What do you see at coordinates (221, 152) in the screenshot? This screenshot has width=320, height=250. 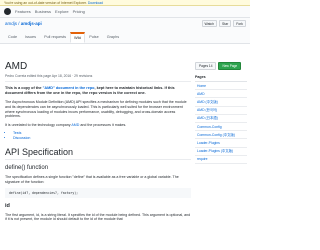 I see `sidebar-page-loader-plugins-zh: Loader-Plugins (中文版)` at bounding box center [221, 152].